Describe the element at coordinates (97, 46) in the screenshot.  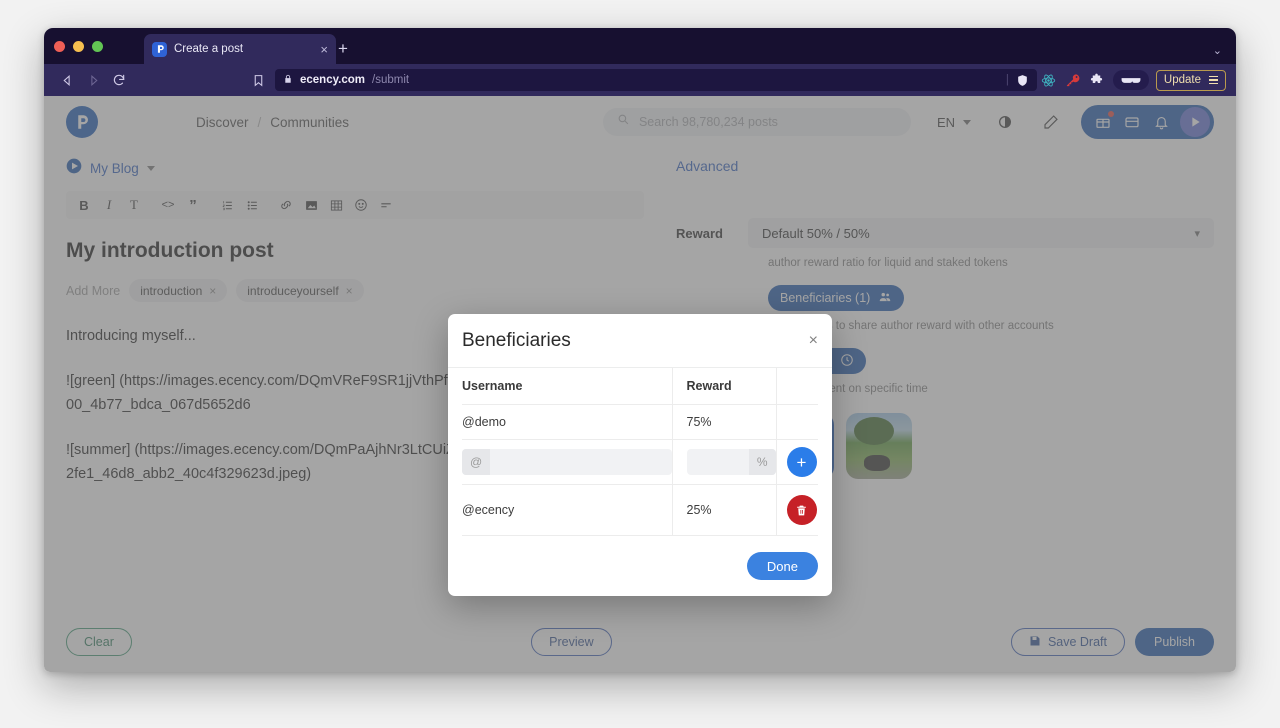
I see `maximize-window-button` at that location.